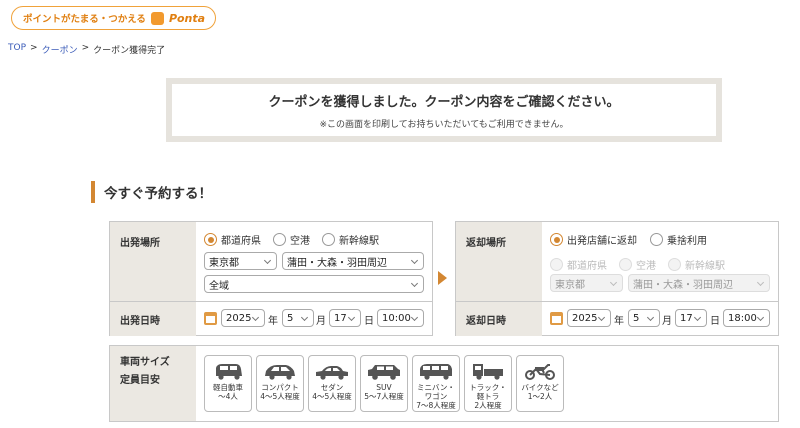 The height and width of the screenshot is (428, 800). What do you see at coordinates (488, 372) in the screenshot?
I see `truck-icon` at bounding box center [488, 372].